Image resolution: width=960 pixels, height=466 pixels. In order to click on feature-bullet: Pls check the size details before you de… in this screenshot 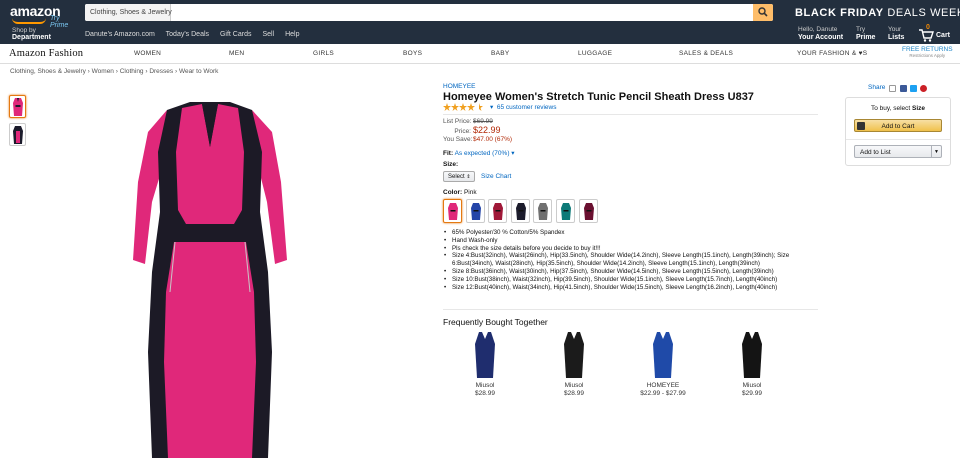, I will do `click(629, 249)`.